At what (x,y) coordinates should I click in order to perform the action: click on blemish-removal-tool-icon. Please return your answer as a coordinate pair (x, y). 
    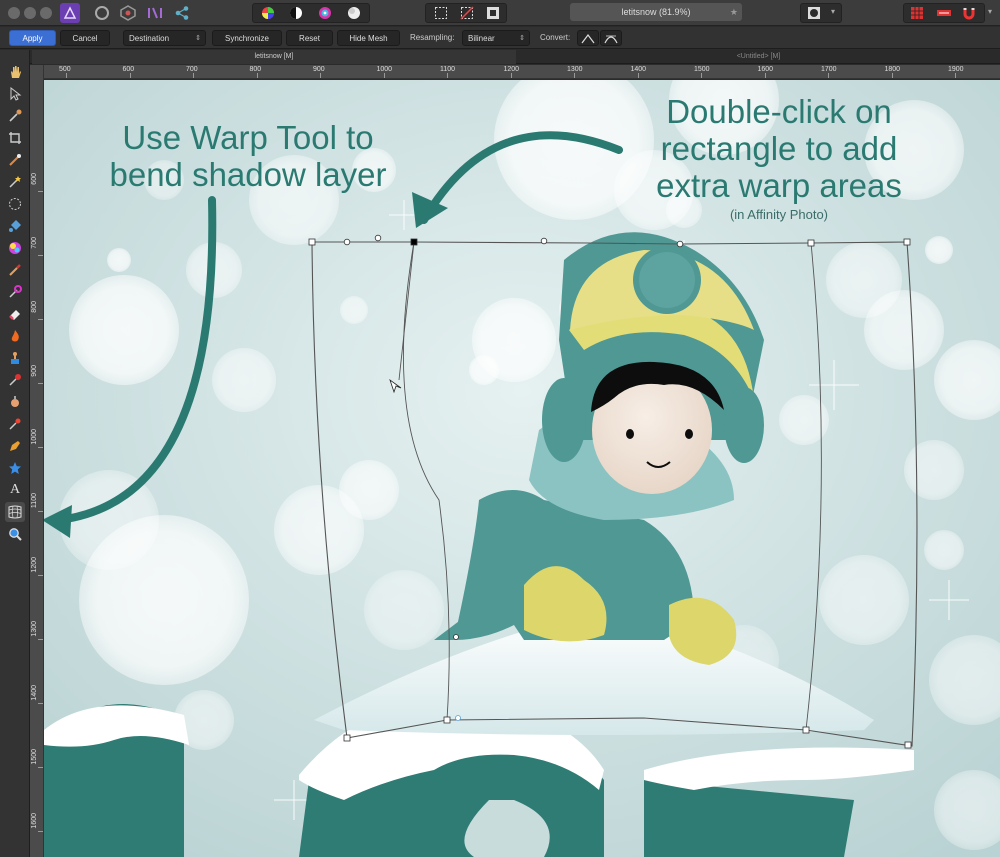
    Looking at the image, I should click on (15, 380).